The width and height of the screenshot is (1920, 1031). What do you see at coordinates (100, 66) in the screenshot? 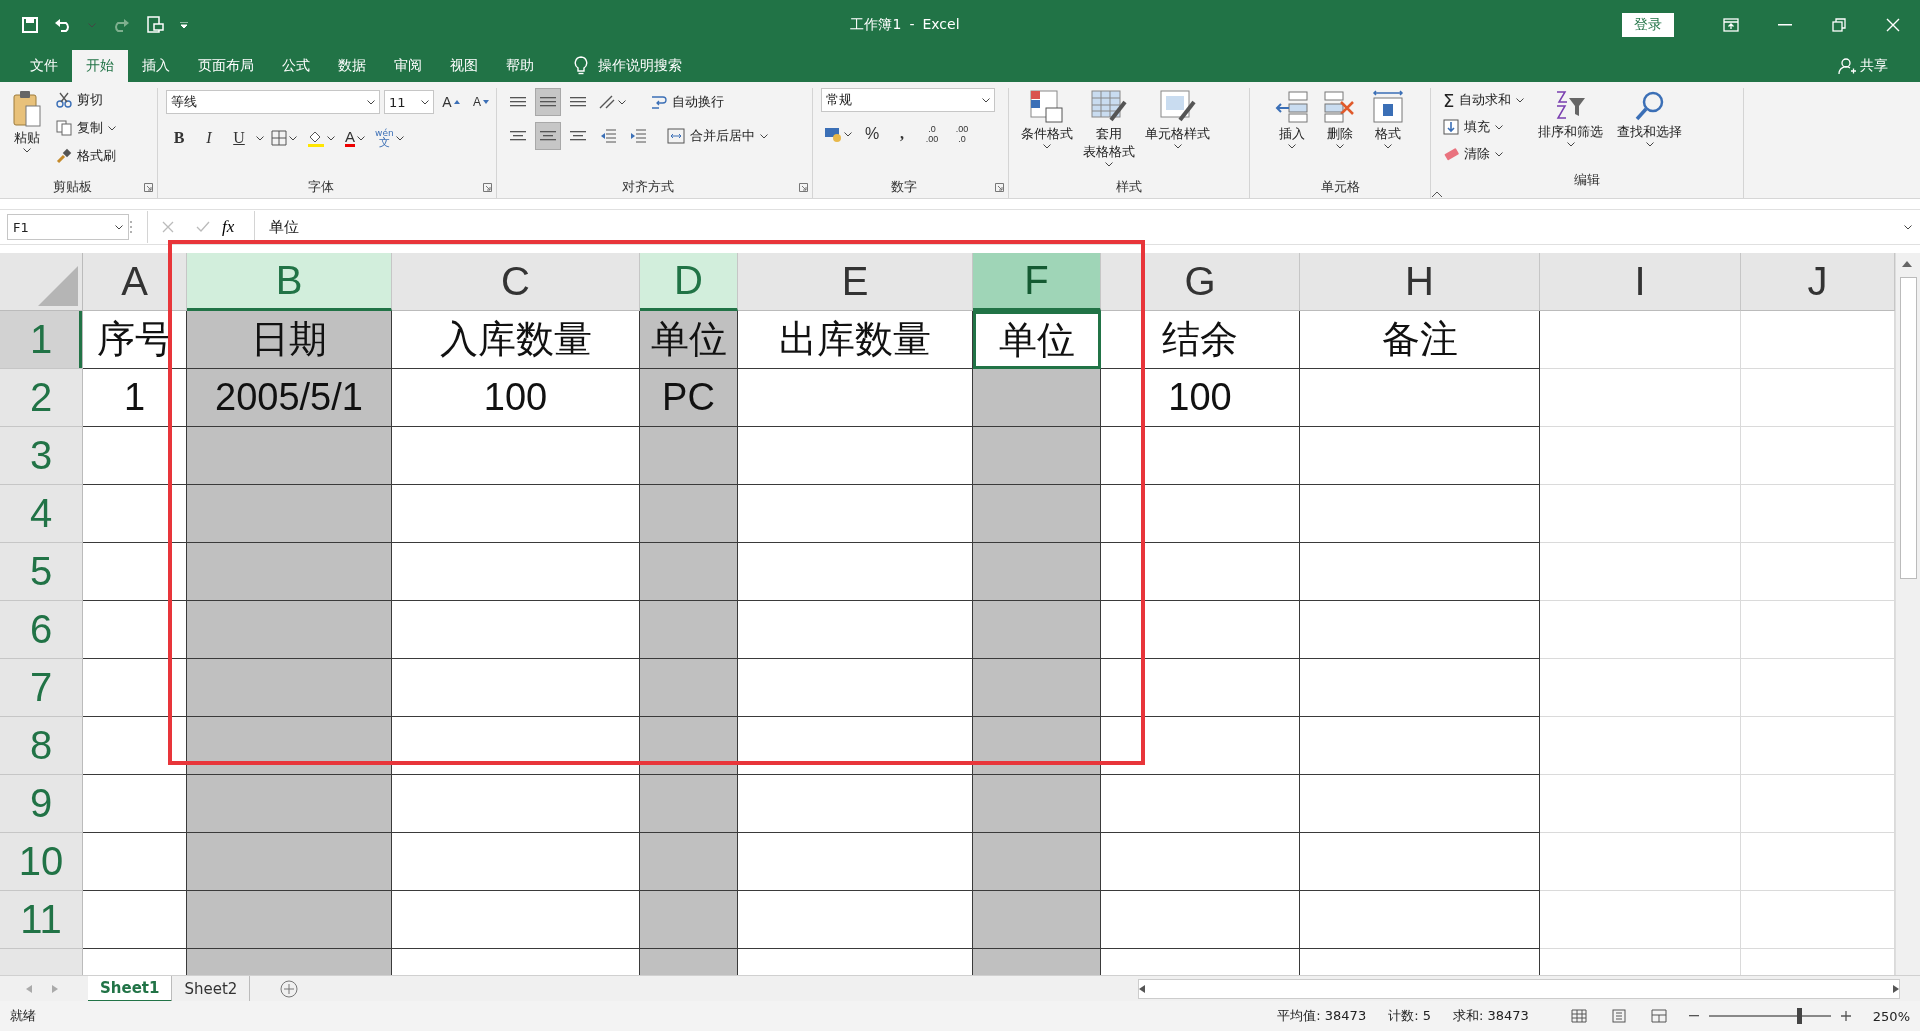
I see `ribbon-tab: 开始` at bounding box center [100, 66].